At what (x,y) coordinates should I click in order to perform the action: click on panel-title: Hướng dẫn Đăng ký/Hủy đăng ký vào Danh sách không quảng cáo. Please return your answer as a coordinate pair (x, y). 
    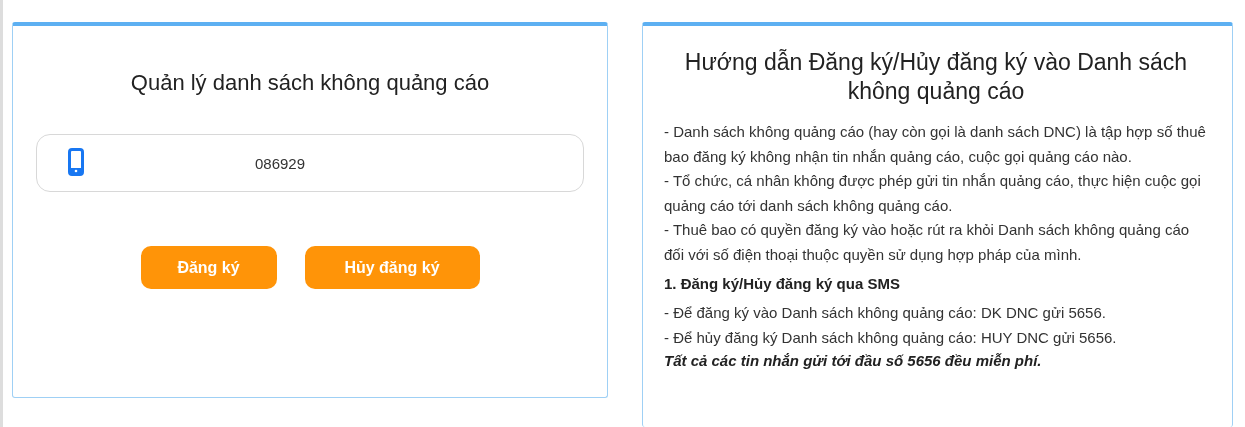
    Looking at the image, I should click on (936, 77).